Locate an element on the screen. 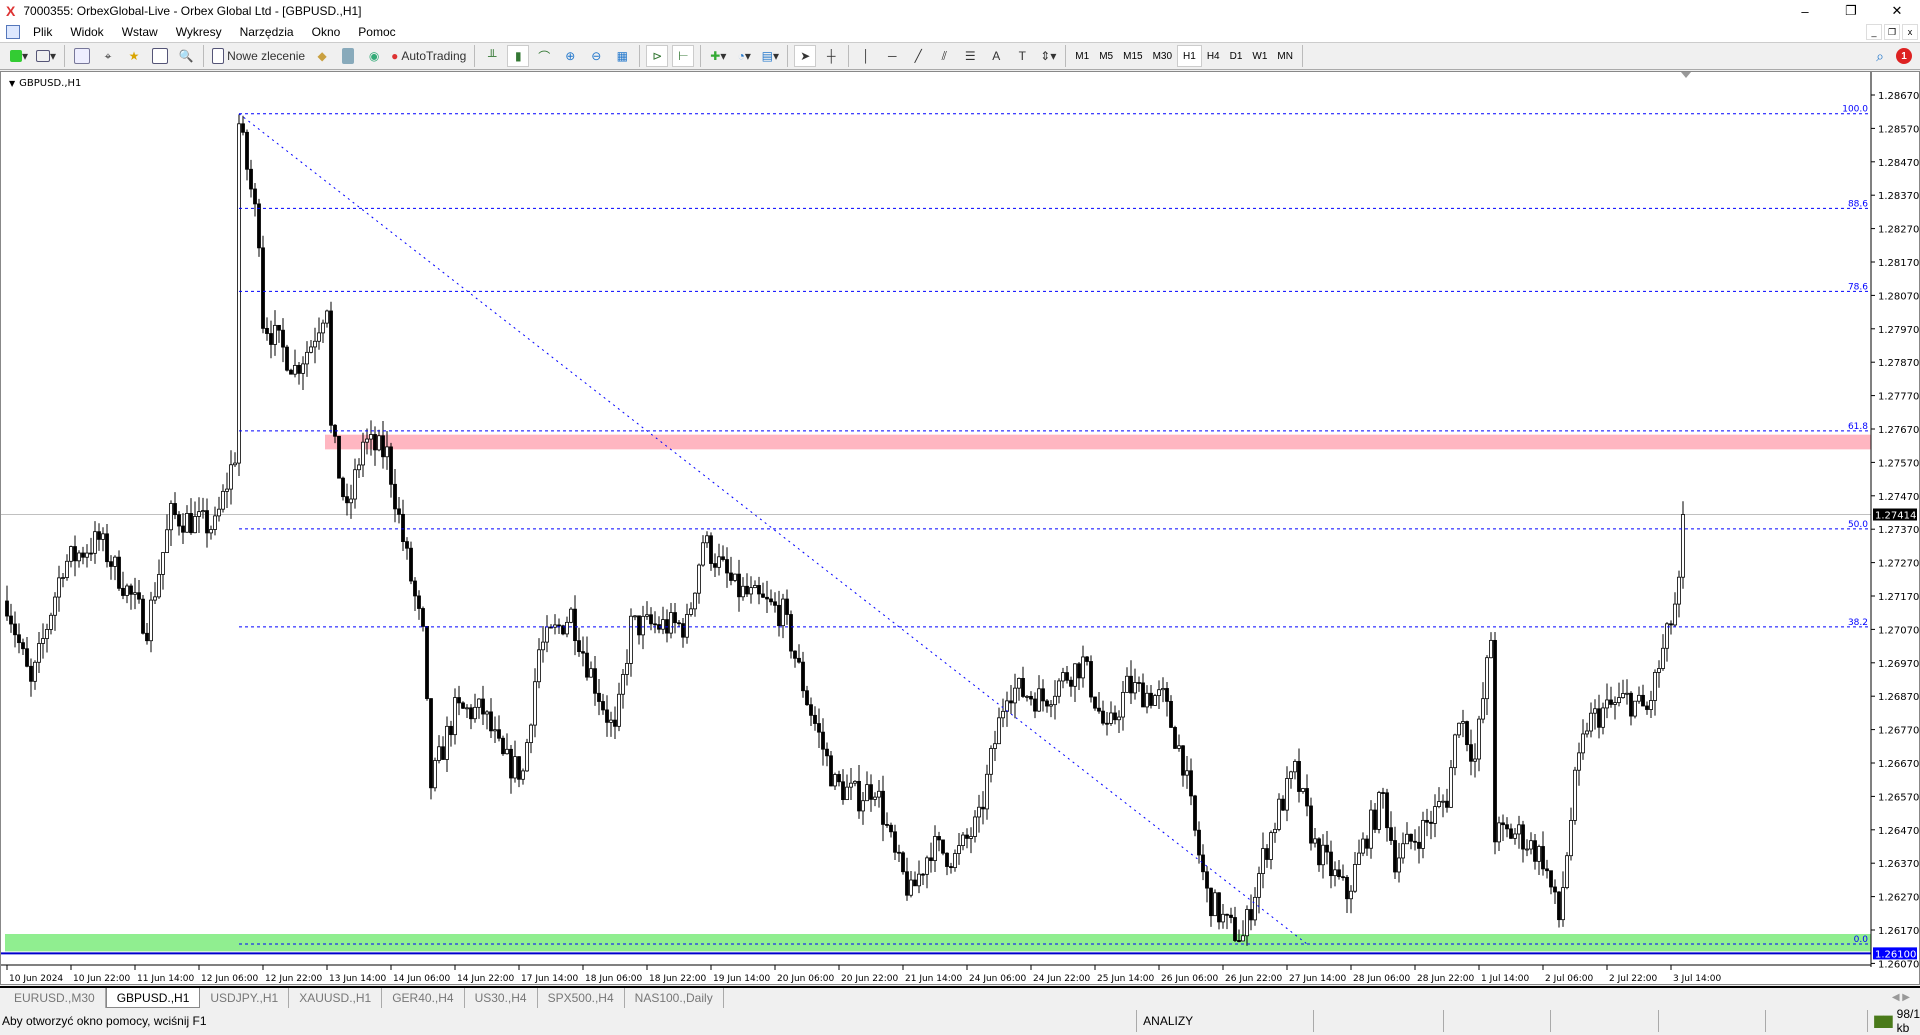 The width and height of the screenshot is (1920, 1035). mdi-restore-button: ❐ is located at coordinates (1892, 32).